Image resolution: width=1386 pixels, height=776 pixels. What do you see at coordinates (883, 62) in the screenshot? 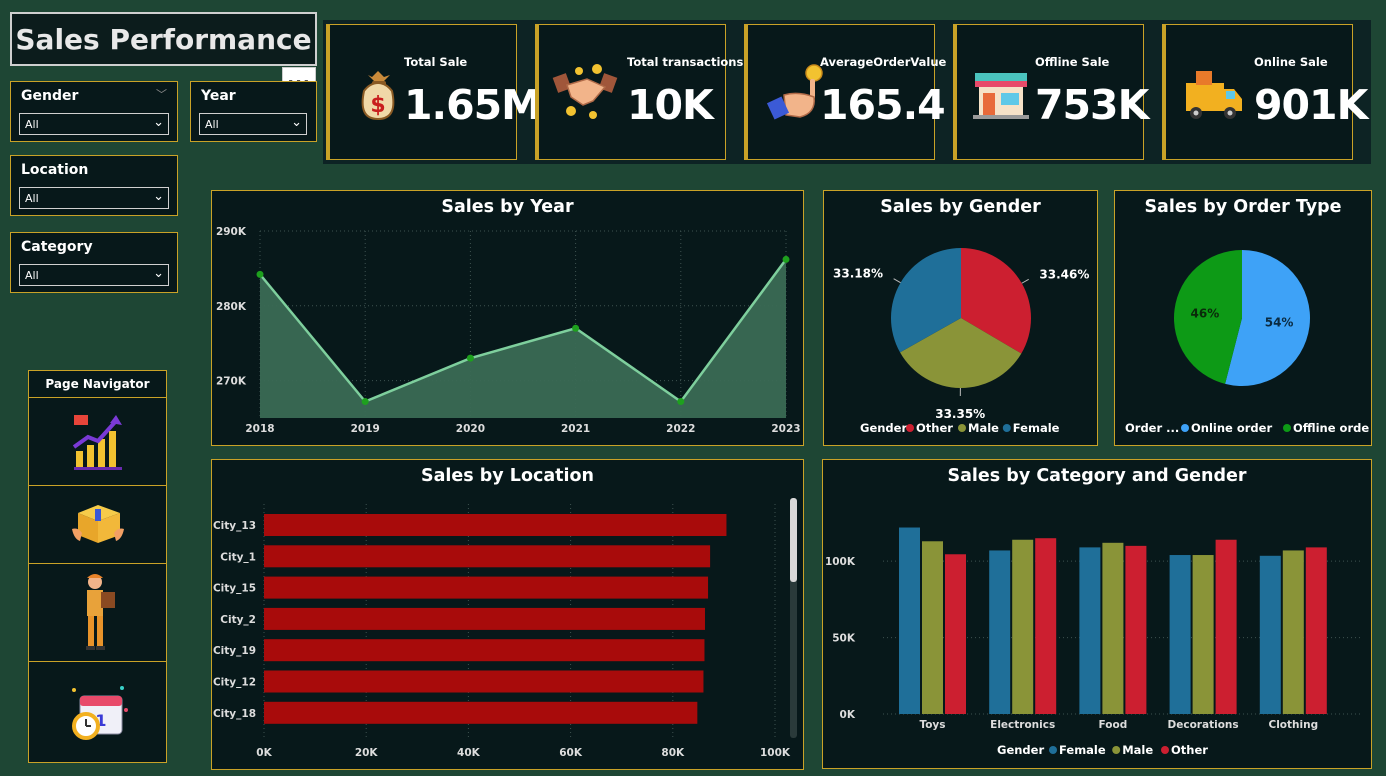
I see `kpi-label: AverageOrderValue` at bounding box center [883, 62].